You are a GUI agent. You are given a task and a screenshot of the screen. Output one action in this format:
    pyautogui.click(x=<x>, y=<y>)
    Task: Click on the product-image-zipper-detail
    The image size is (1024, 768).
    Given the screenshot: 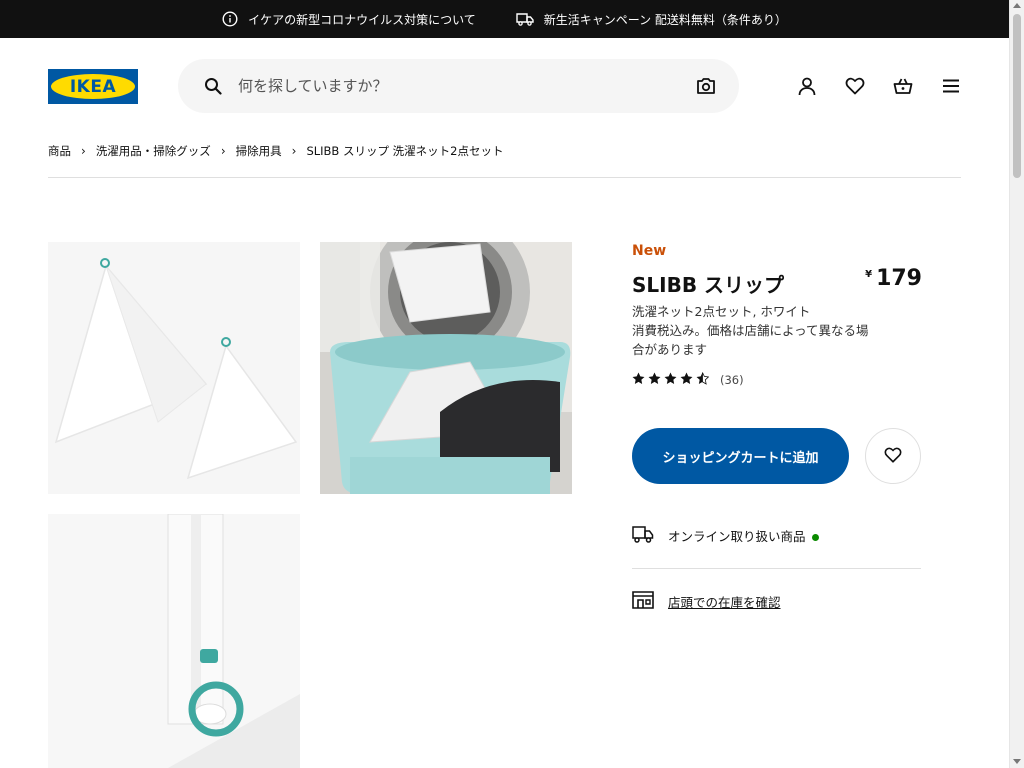 What is the action you would take?
    pyautogui.click(x=174, y=641)
    